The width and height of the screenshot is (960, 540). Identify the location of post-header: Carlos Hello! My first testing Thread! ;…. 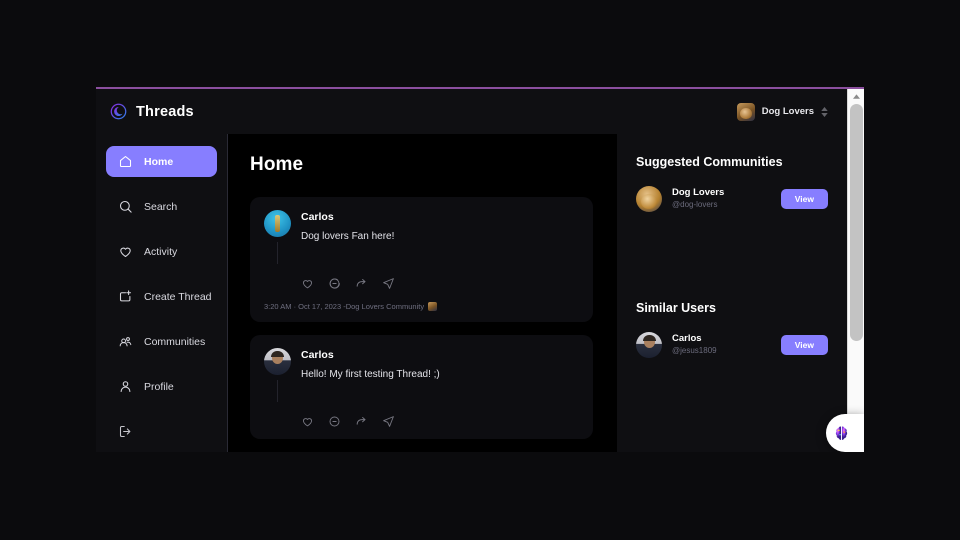
(421, 375).